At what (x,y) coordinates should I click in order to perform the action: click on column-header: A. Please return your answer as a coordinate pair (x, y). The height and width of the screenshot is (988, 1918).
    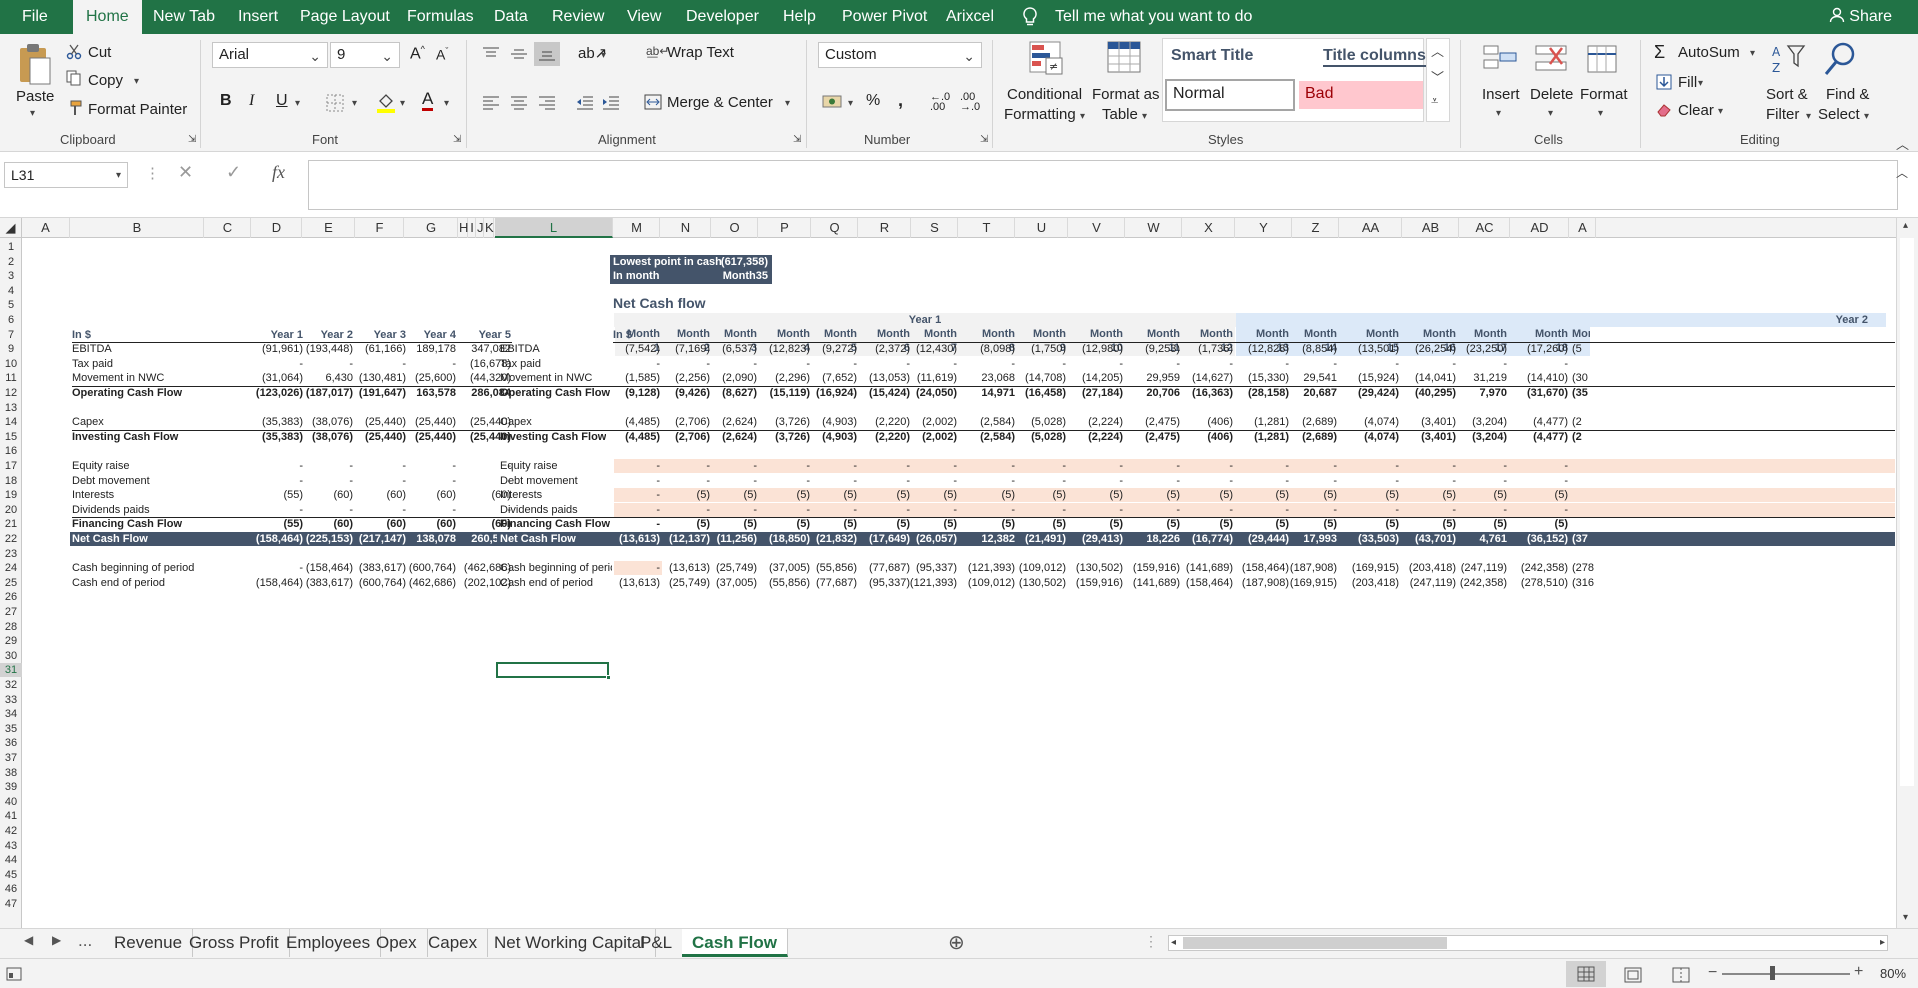
    Looking at the image, I should click on (1583, 228).